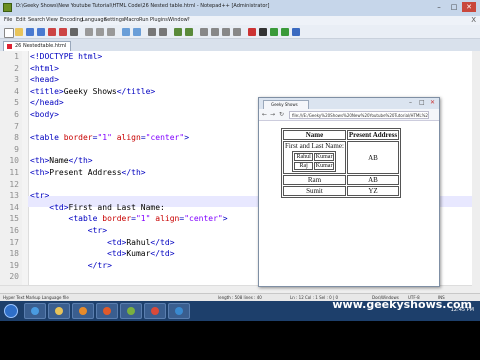 The height and width of the screenshot is (360, 480). What do you see at coordinates (11, 172) in the screenshot?
I see `line-number-gutter: 1 2 3 4 5 6 7 8 9 10 11 12 13 14 15 16 17 18 19 20` at bounding box center [11, 172].